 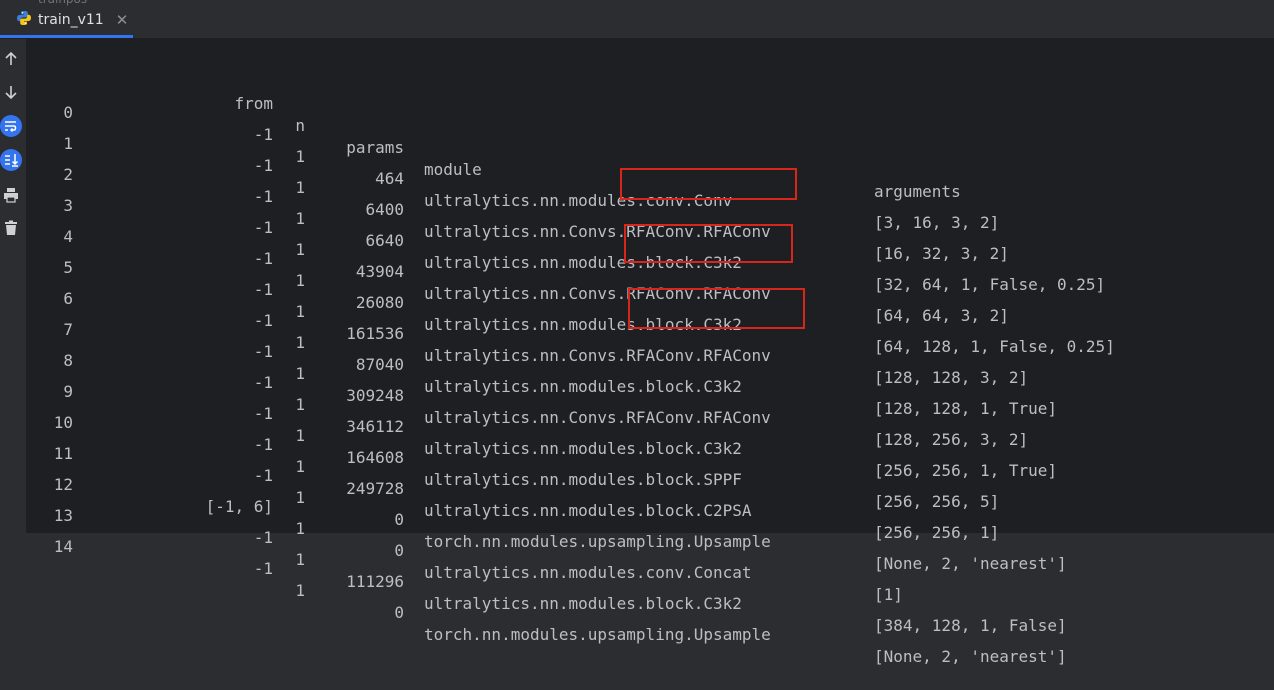 What do you see at coordinates (13, 286) in the screenshot?
I see `console-toolbar` at bounding box center [13, 286].